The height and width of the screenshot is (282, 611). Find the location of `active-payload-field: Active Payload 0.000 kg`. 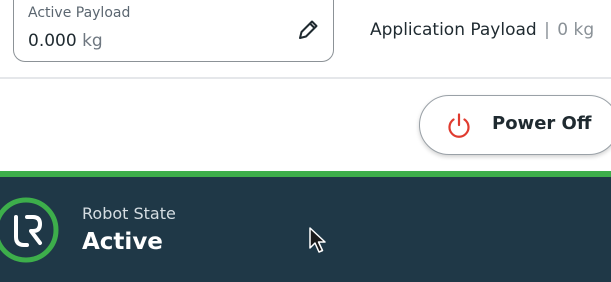

active-payload-field: Active Payload 0.000 kg is located at coordinates (173, 31).